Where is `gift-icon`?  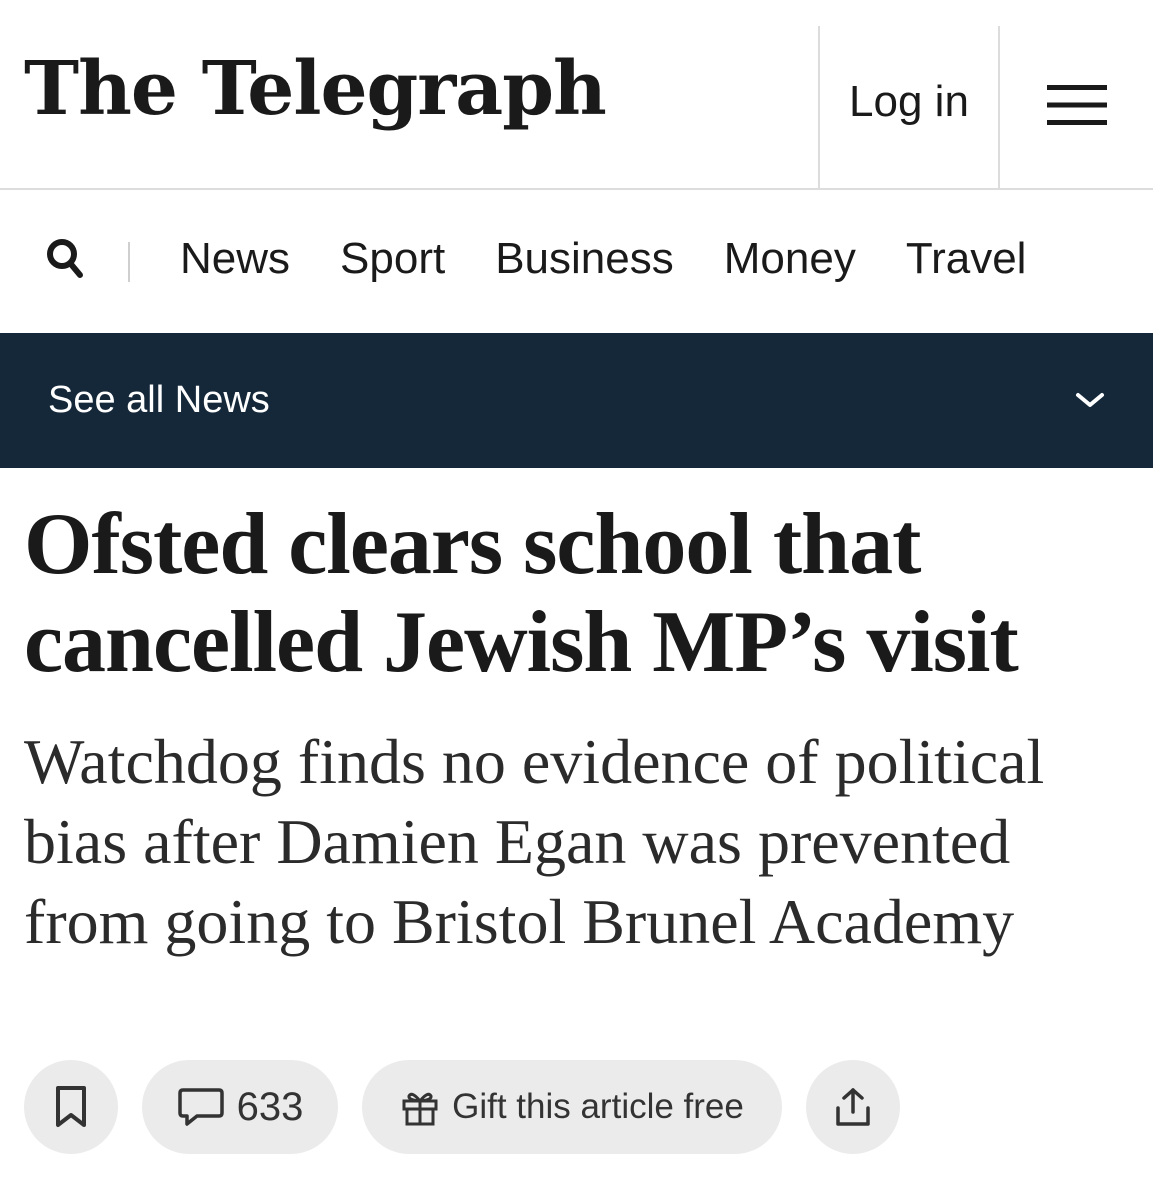 gift-icon is located at coordinates (420, 1109).